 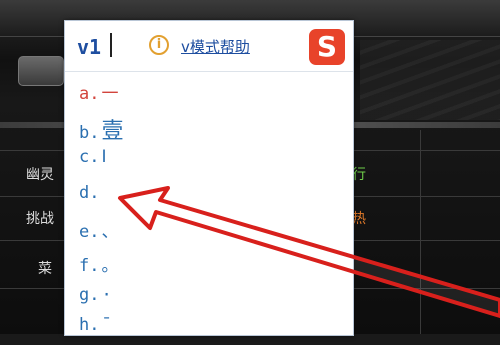 What do you see at coordinates (89, 325) in the screenshot?
I see `candidate-key: h.` at bounding box center [89, 325].